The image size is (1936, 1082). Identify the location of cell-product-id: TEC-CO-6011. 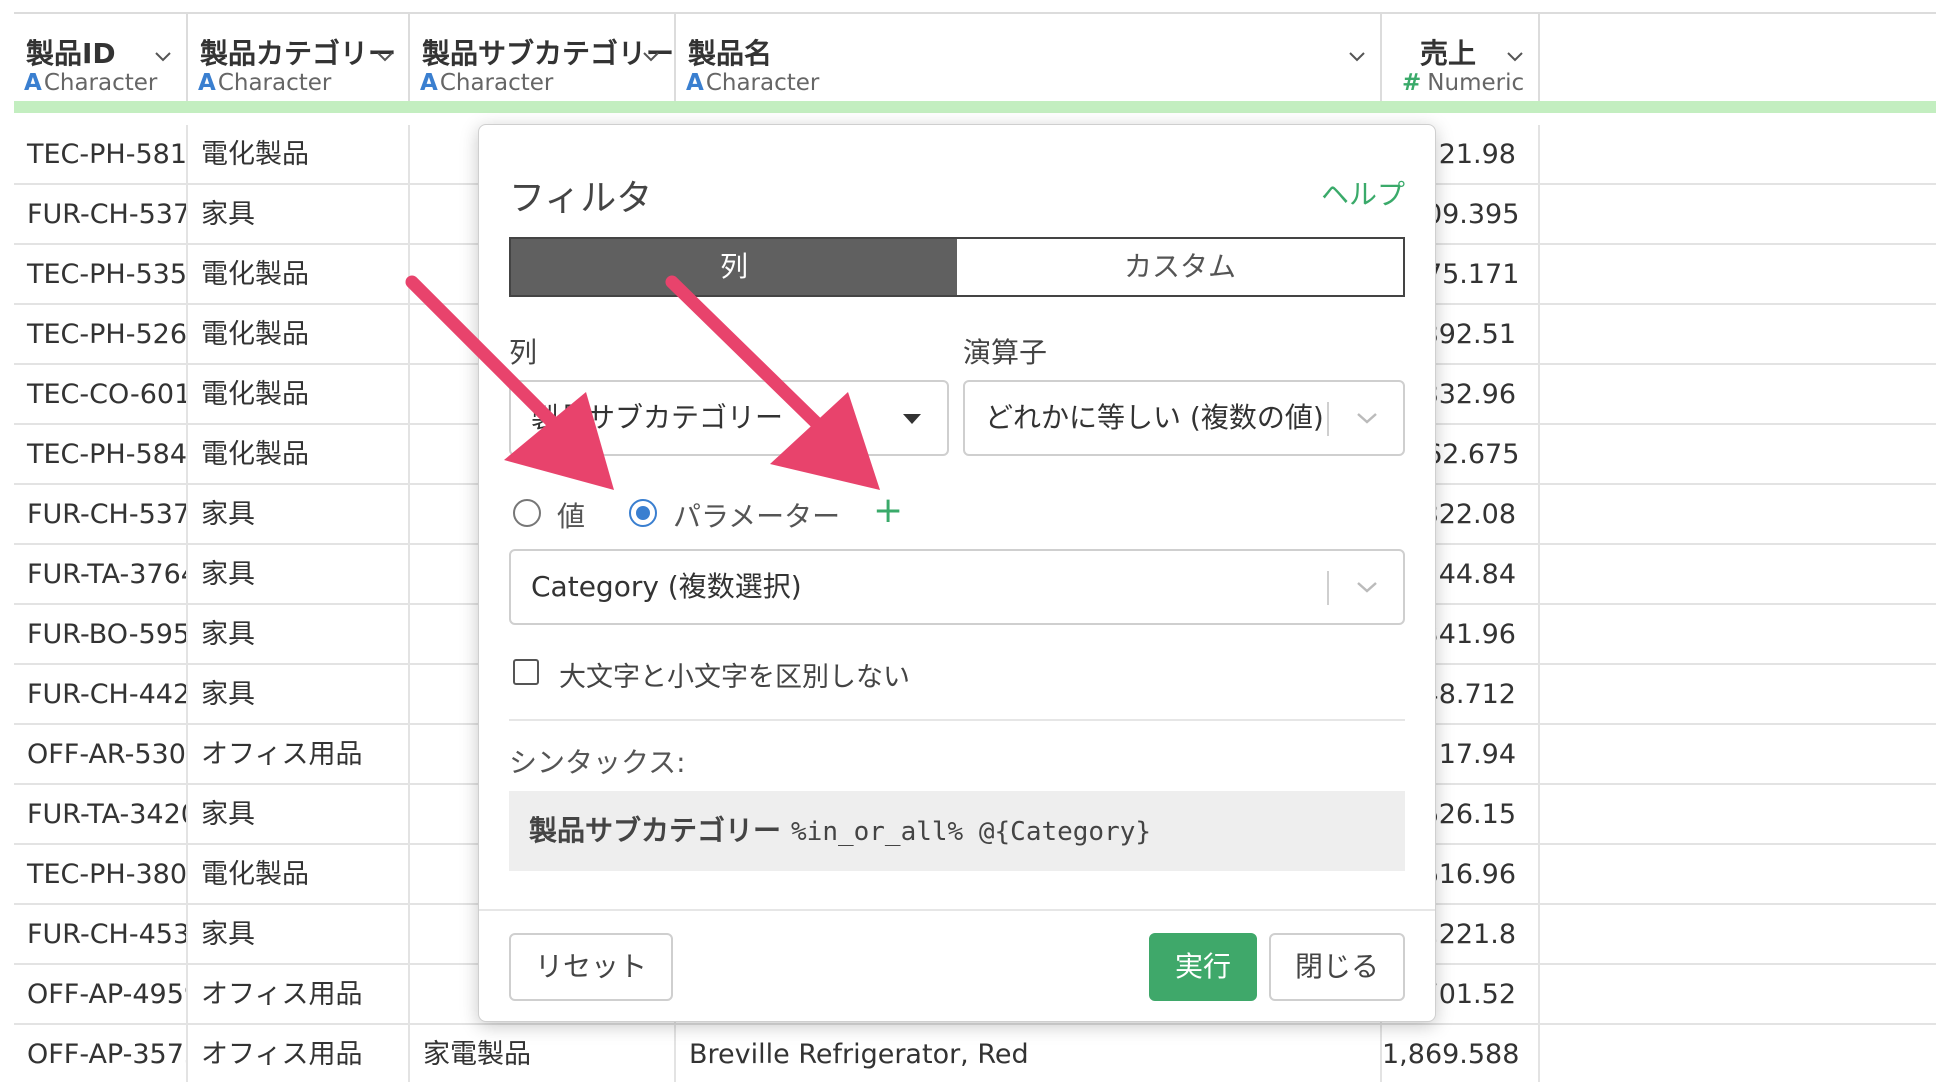
(101, 395).